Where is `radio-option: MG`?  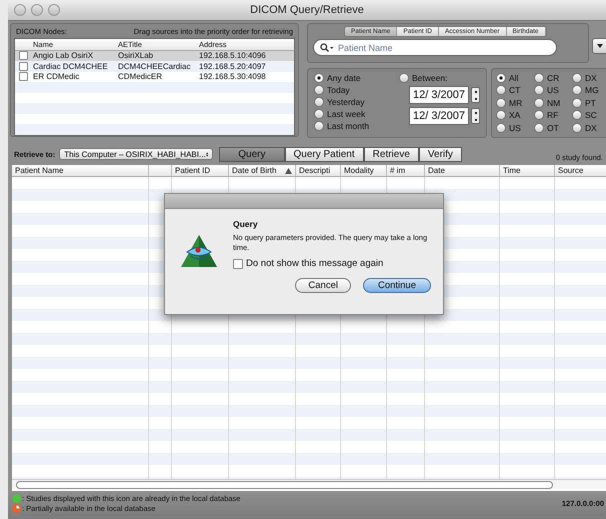
radio-option: MG is located at coordinates (587, 90).